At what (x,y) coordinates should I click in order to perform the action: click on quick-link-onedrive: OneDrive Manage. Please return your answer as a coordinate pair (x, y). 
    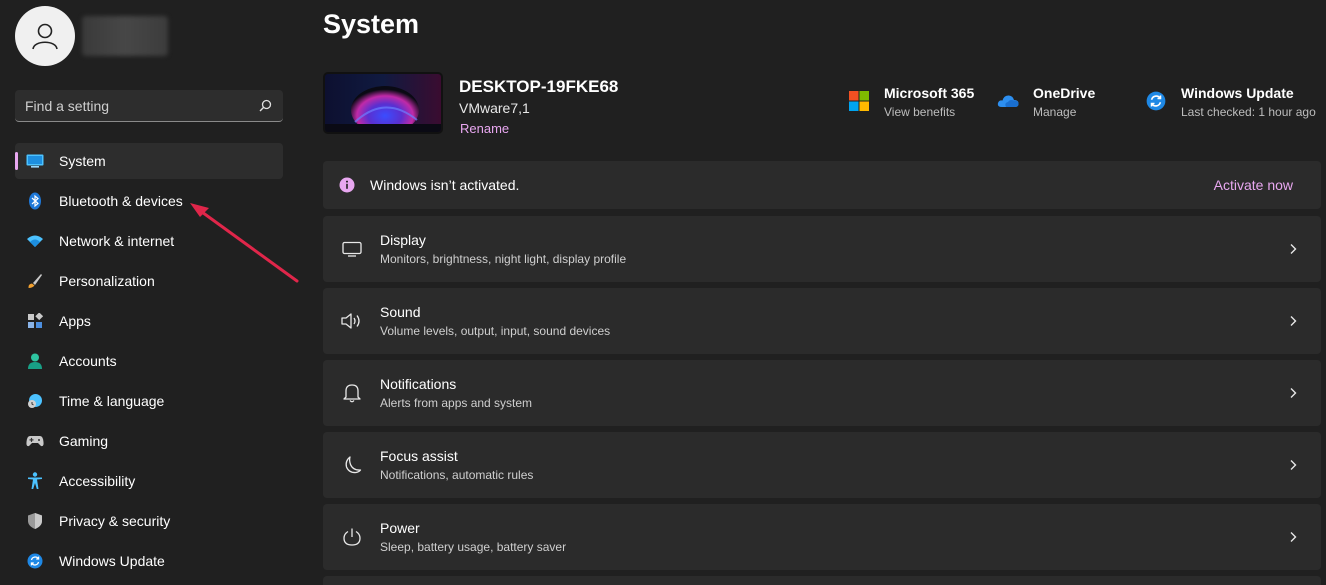
    Looking at the image, I should click on (1046, 102).